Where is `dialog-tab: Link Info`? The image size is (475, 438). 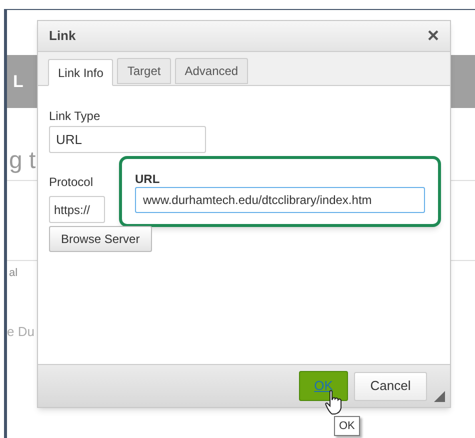
dialog-tab: Link Info is located at coordinates (81, 72).